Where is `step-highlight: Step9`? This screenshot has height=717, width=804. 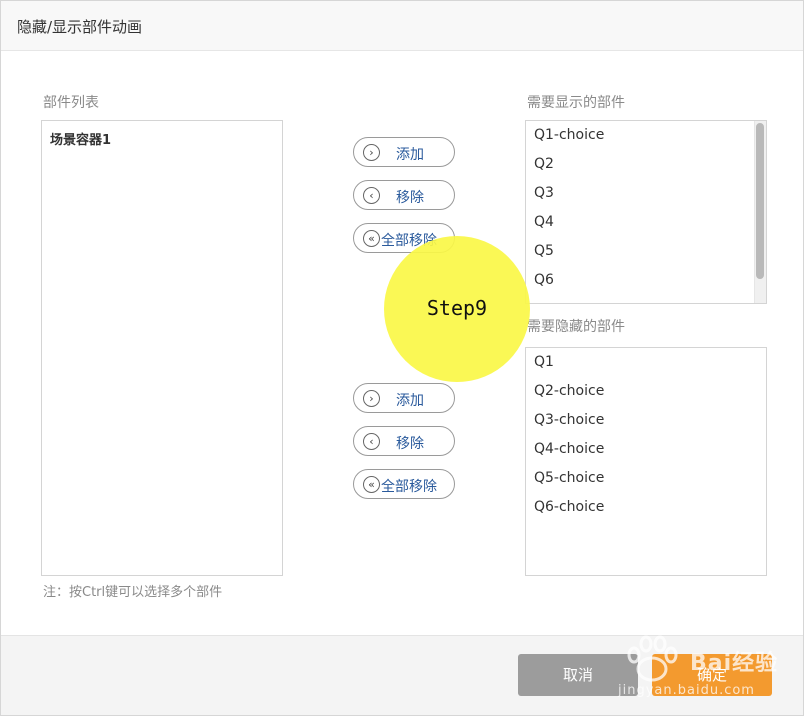 step-highlight: Step9 is located at coordinates (457, 309).